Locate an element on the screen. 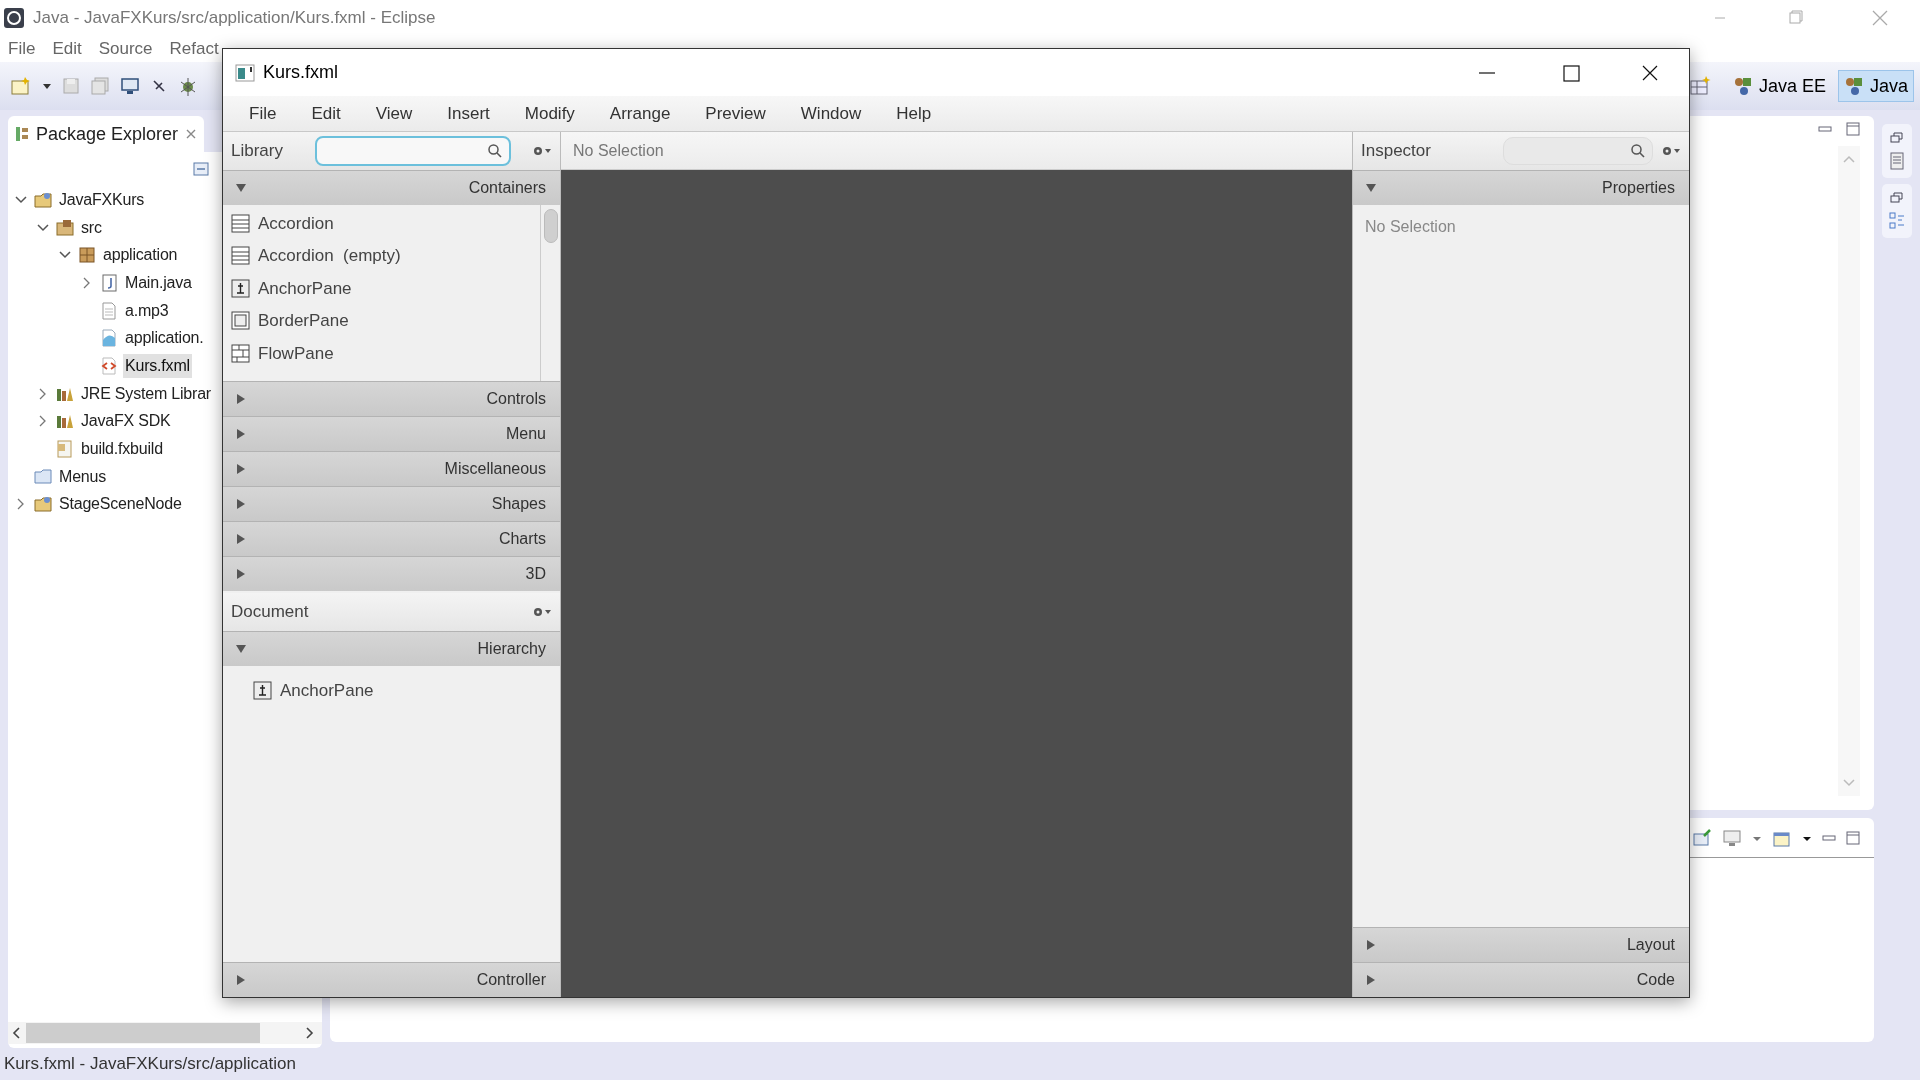 The width and height of the screenshot is (1920, 1080). section-header: Menu is located at coordinates (391, 433).